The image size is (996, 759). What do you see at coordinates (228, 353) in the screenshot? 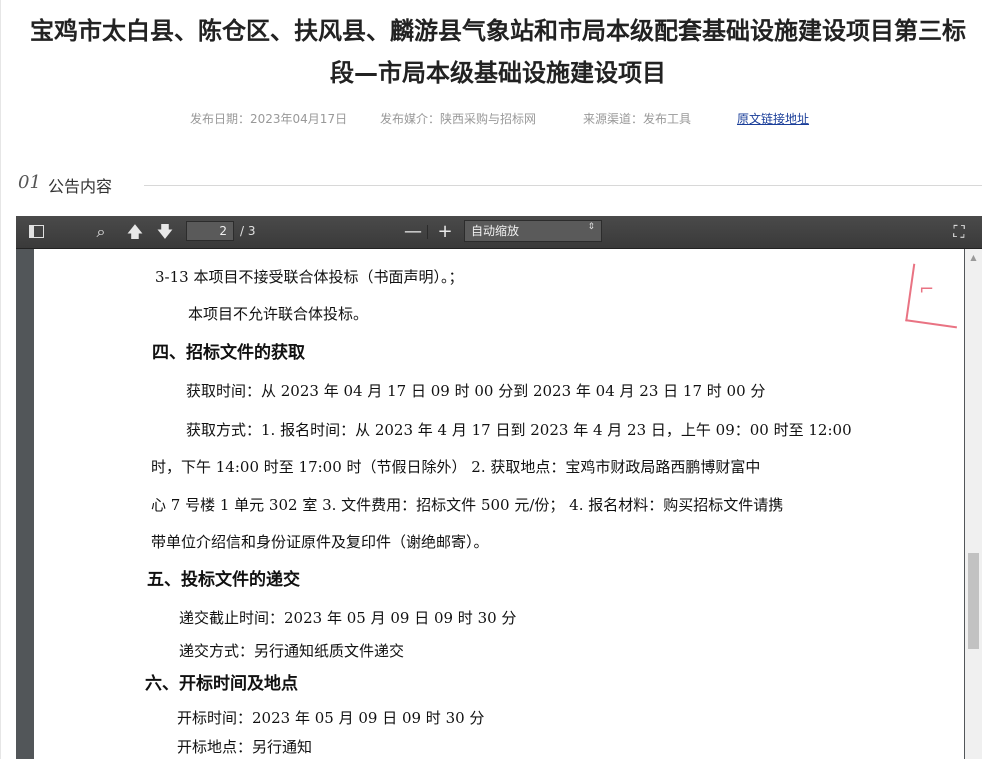
I see `doc-heading: 四、招标文件的获取` at bounding box center [228, 353].